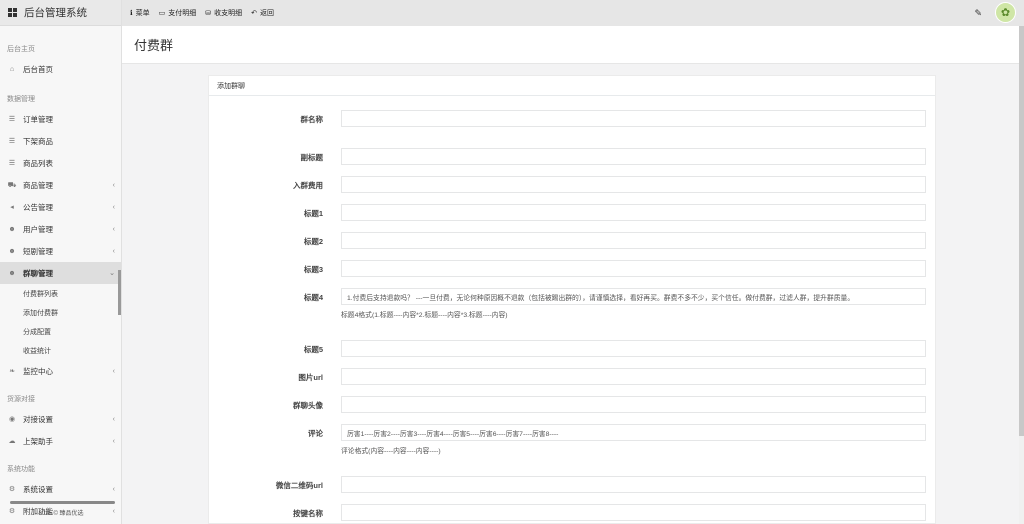 This screenshot has height=524, width=1024. What do you see at coordinates (12, 489) in the screenshot?
I see `gear-icon: ⚙` at bounding box center [12, 489].